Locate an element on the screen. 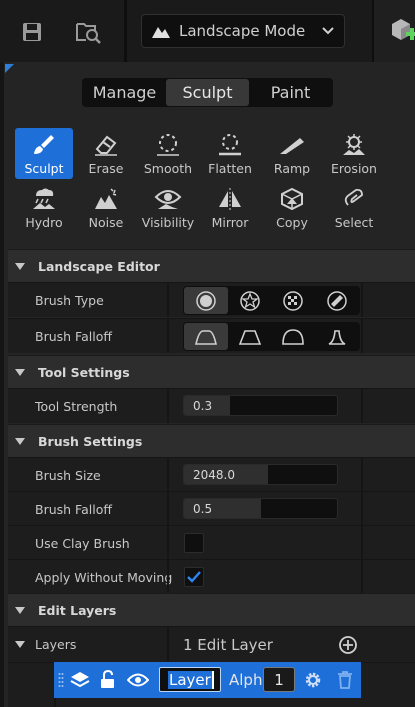 This screenshot has width=415, height=707. section-title: Brush Settings is located at coordinates (90, 441).